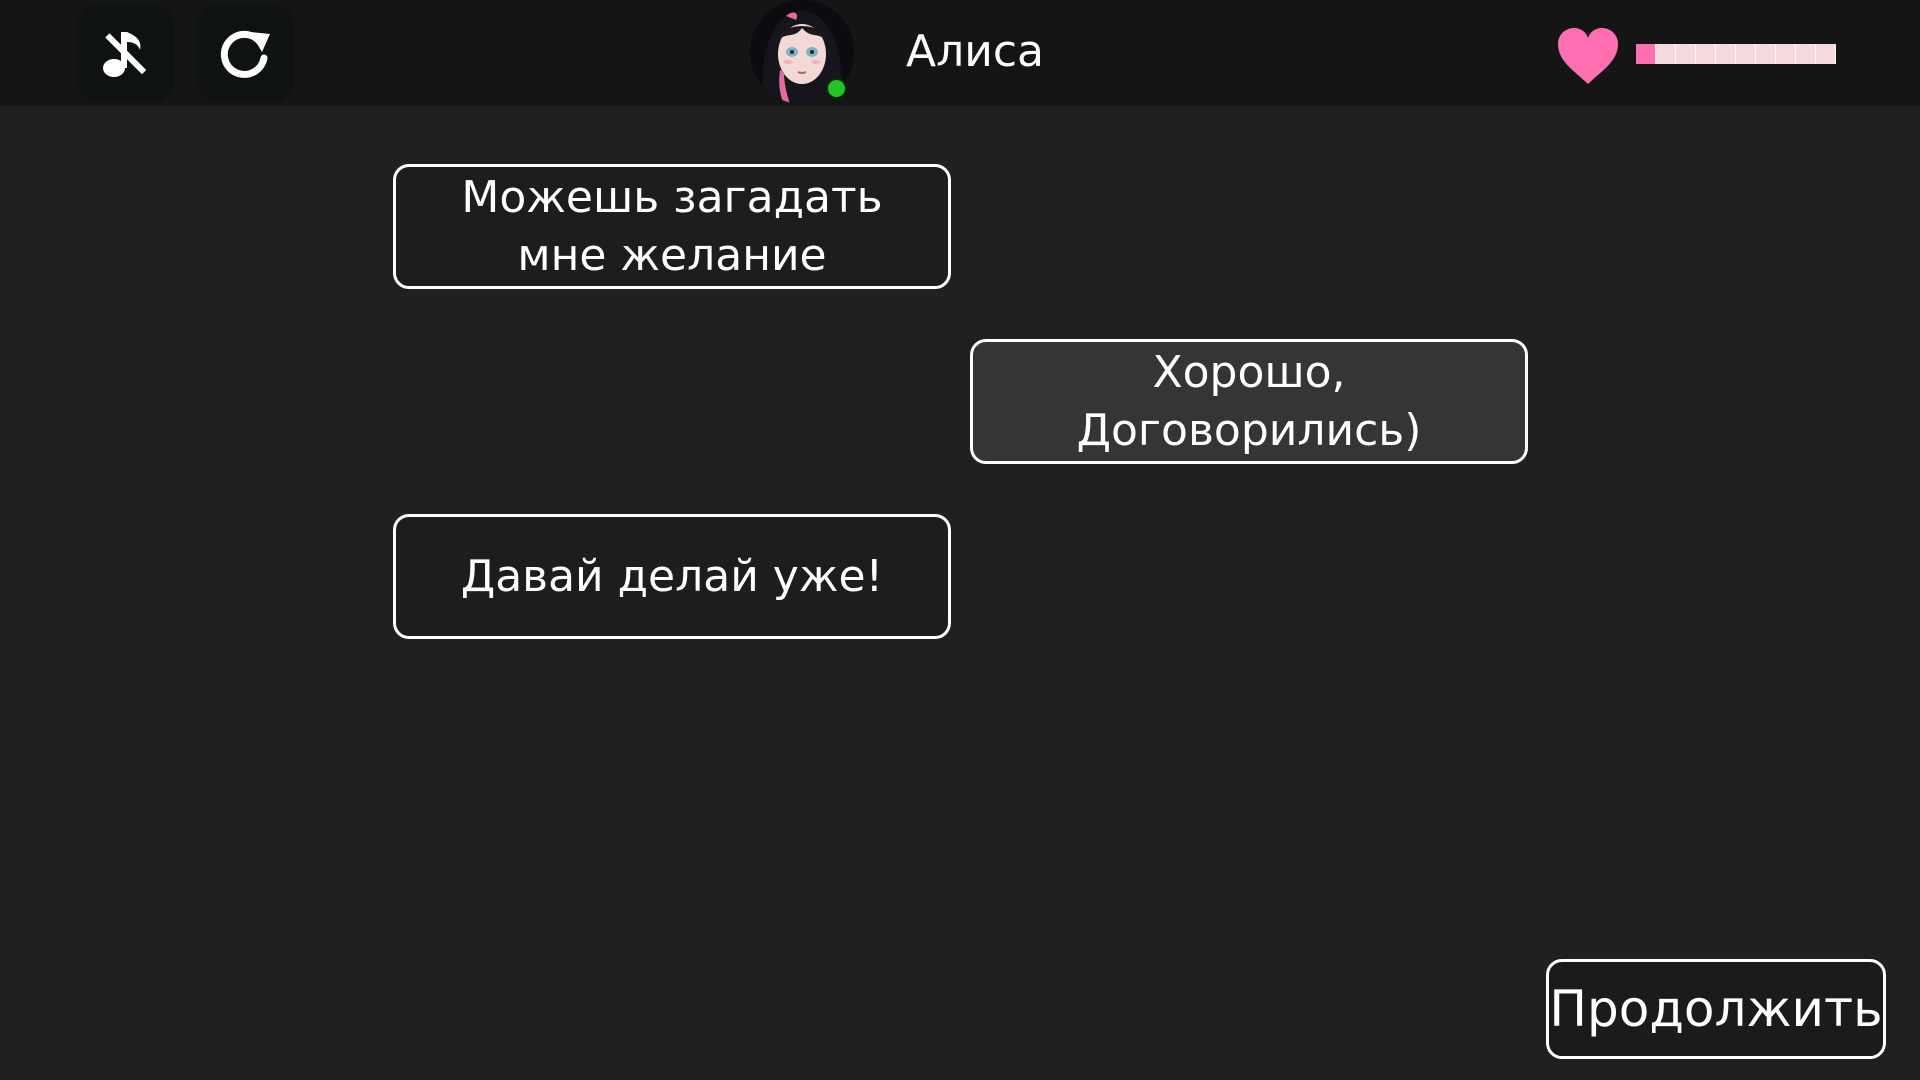 This screenshot has width=1920, height=1080. Describe the element at coordinates (836, 88) in the screenshot. I see `online-status-indicator` at that location.